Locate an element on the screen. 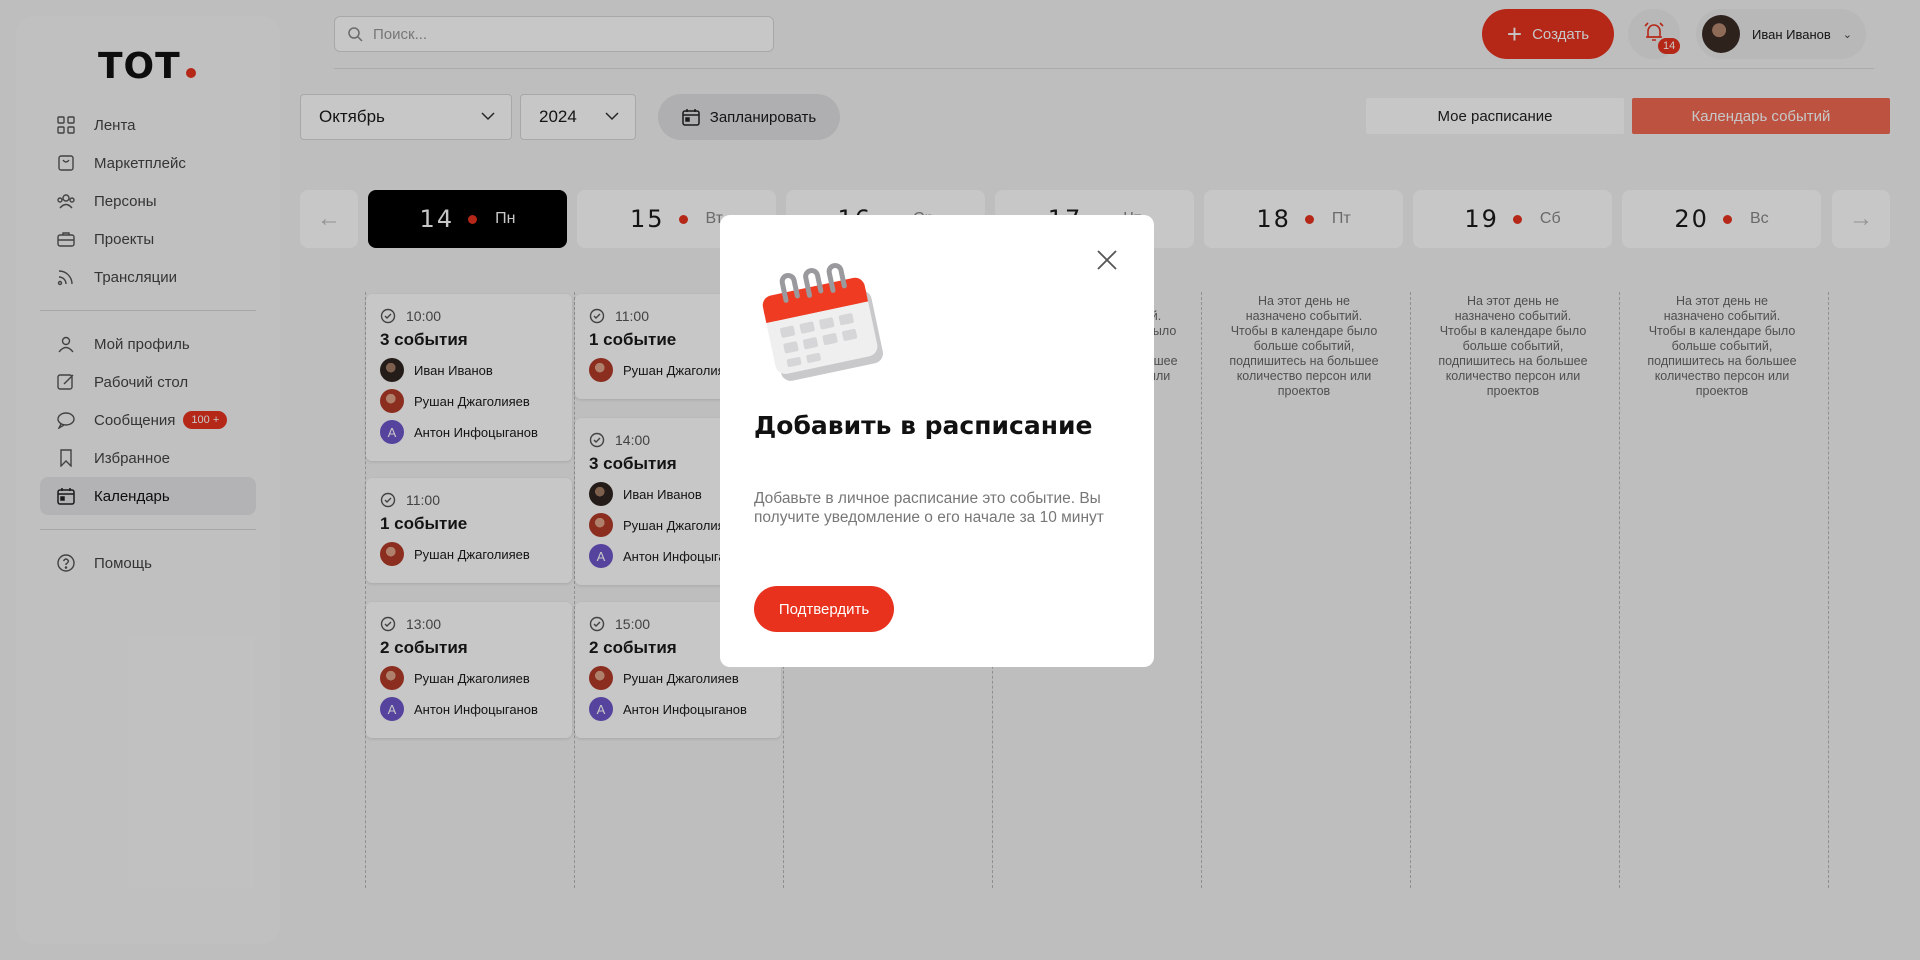 The height and width of the screenshot is (960, 1920). confirm-button: Подтвердить is located at coordinates (824, 609).